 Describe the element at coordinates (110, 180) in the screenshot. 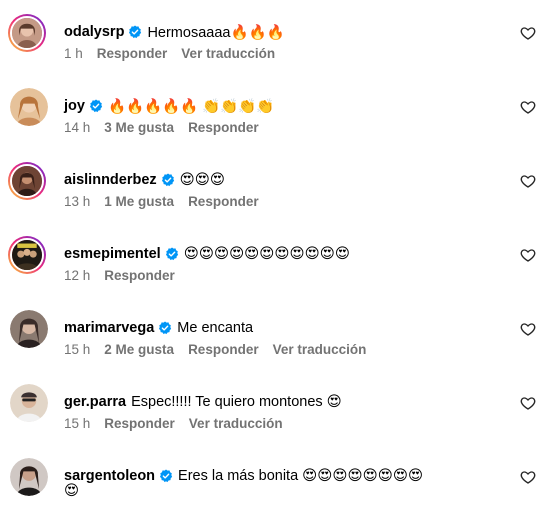

I see `comment-username: aislinnderbez` at that location.